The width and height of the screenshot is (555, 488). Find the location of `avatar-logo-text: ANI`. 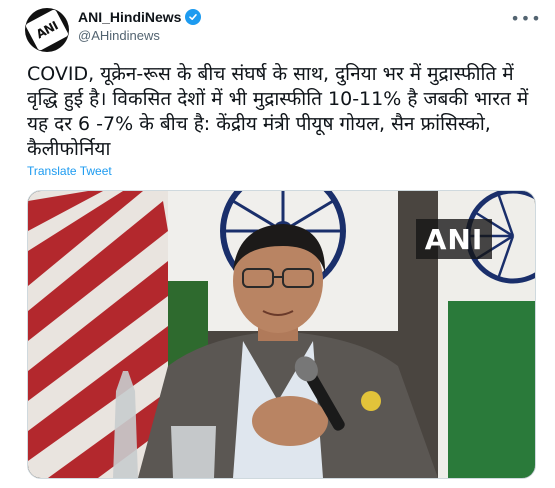

avatar-logo-text: ANI is located at coordinates (47, 30).